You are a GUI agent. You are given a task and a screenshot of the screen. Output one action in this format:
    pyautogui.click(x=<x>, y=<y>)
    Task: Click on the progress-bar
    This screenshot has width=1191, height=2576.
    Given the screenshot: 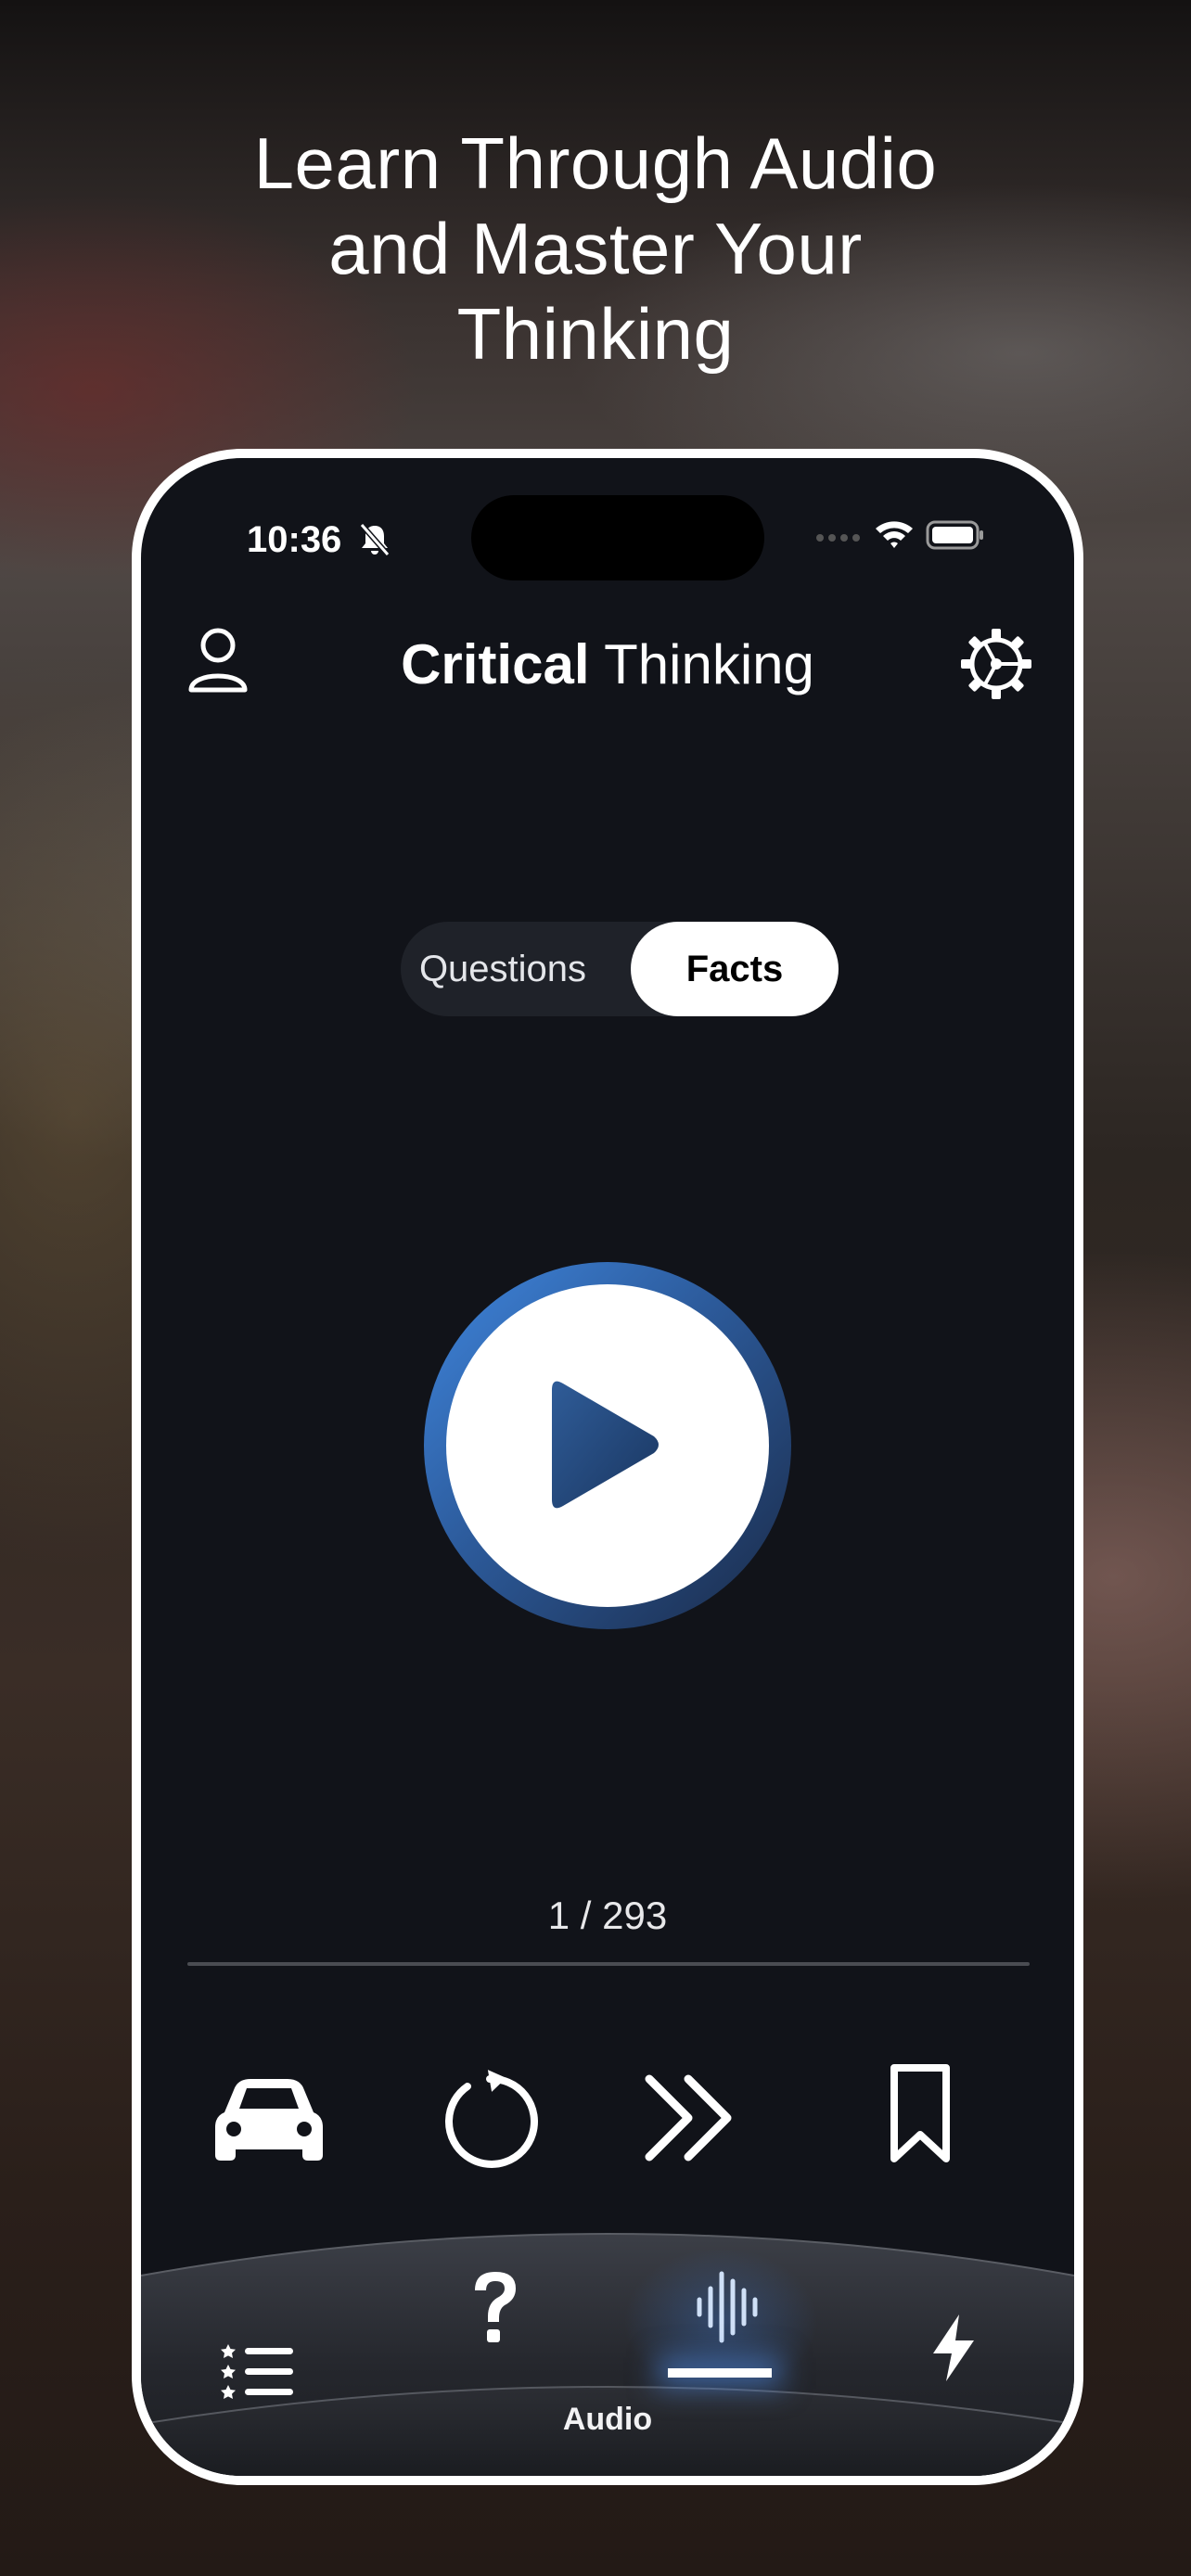 What is the action you would take?
    pyautogui.click(x=608, y=1964)
    